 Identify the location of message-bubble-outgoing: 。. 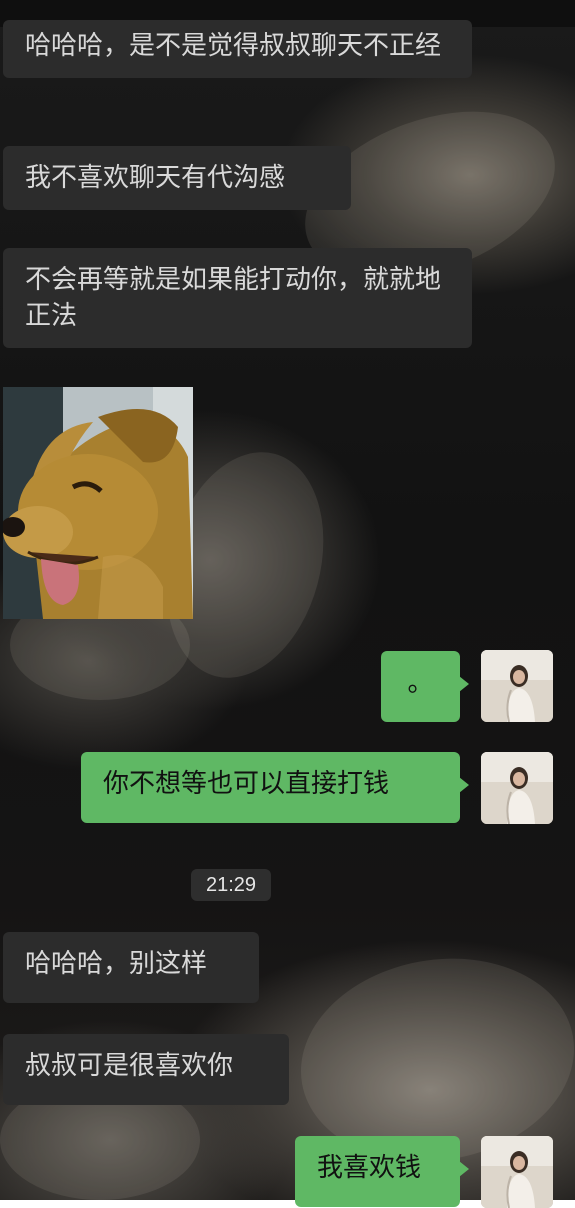
(425, 686).